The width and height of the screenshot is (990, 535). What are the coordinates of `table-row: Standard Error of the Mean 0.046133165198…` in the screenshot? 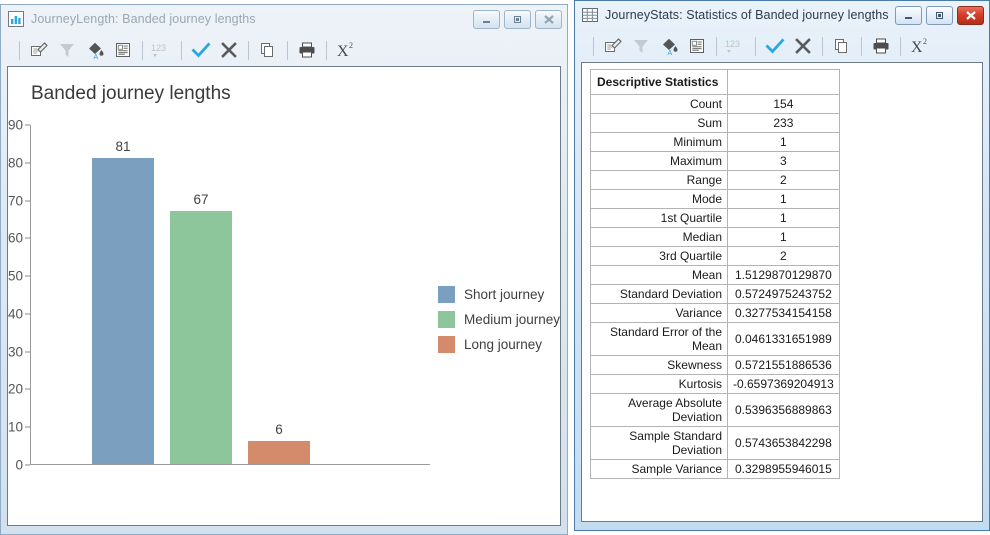 It's located at (715, 339).